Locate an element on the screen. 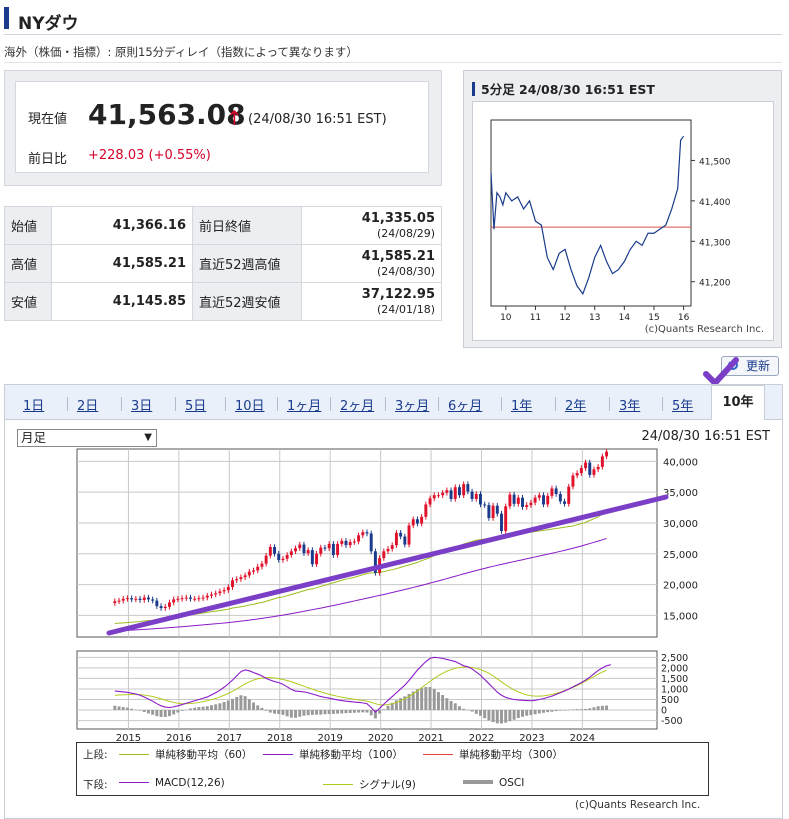 This screenshot has height=819, width=789. x-tick-label: 12 is located at coordinates (564, 318).